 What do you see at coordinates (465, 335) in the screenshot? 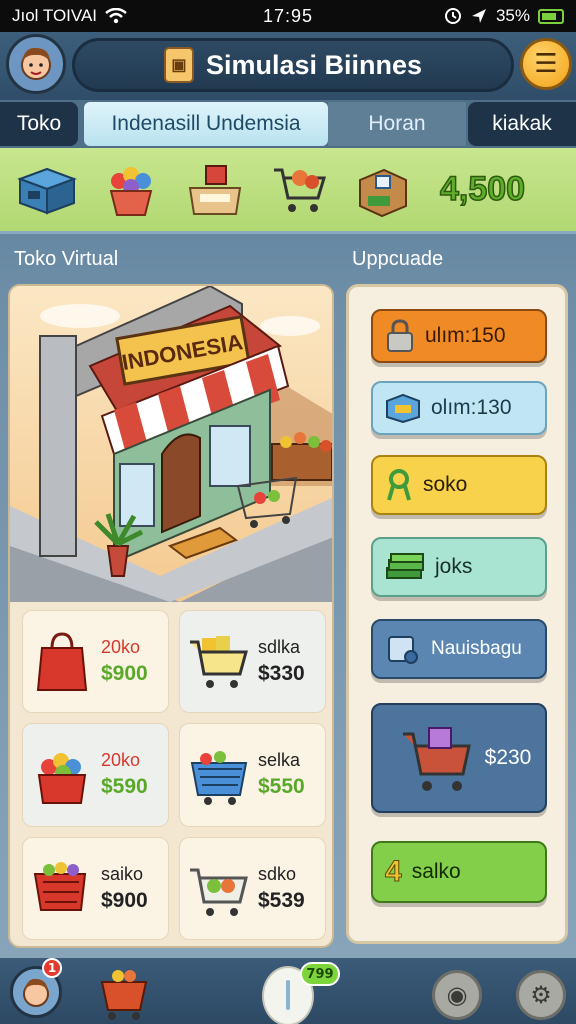
I see `upgrade-label: ulım:150` at bounding box center [465, 335].